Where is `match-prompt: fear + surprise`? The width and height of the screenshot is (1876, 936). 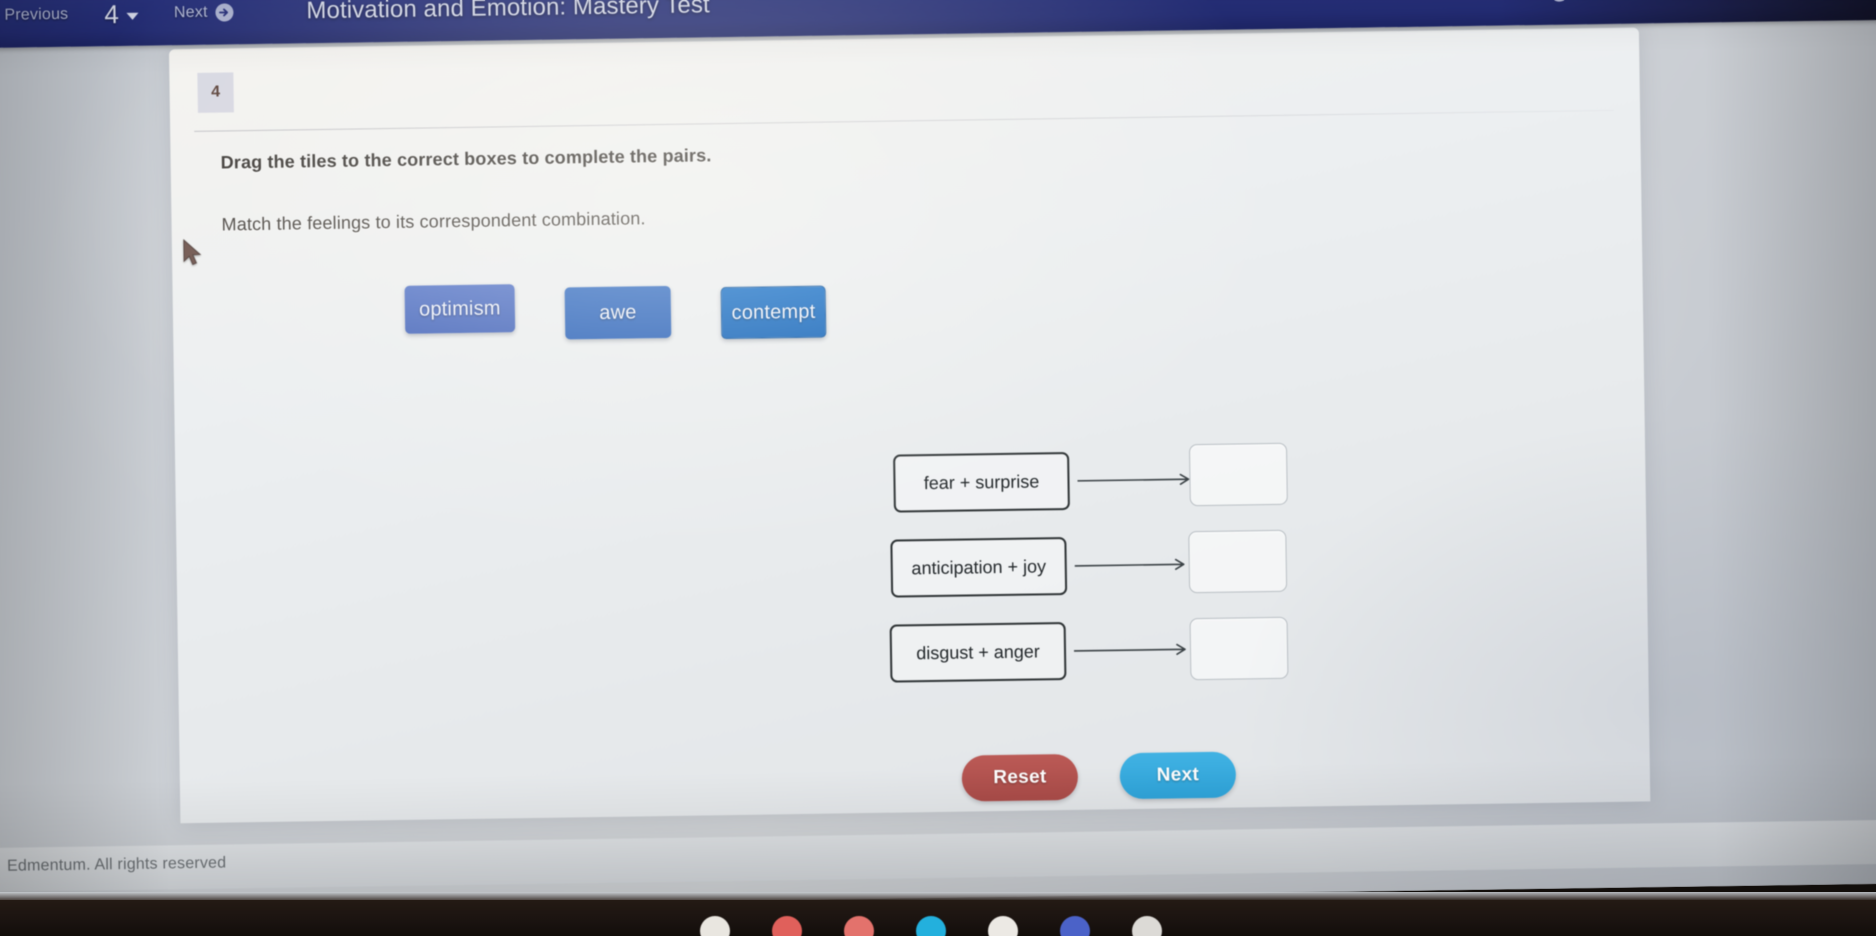 match-prompt: fear + surprise is located at coordinates (981, 482).